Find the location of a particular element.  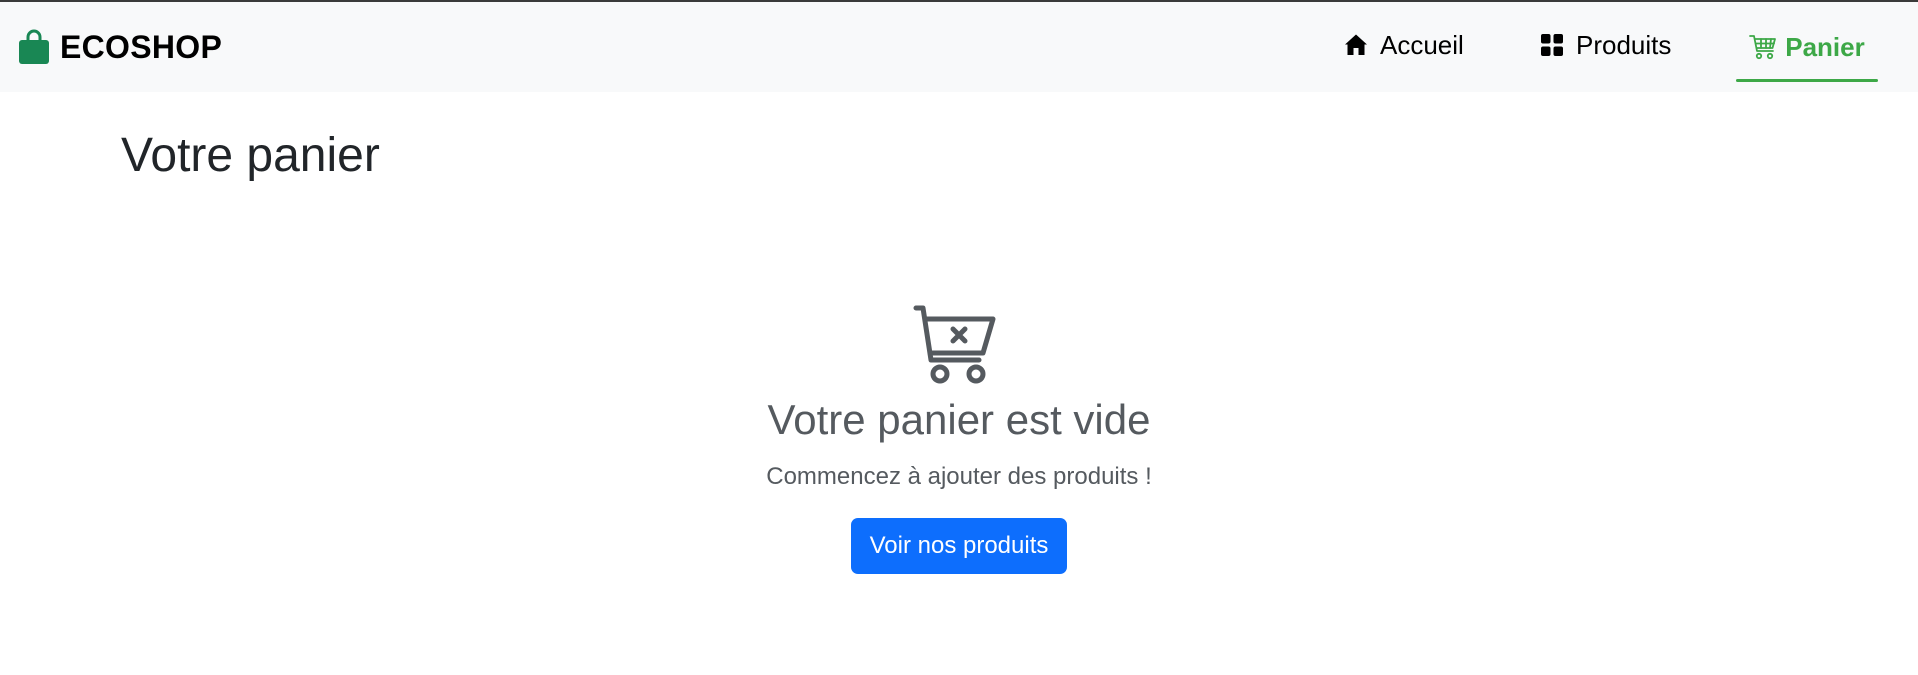

empty-cart-subtitle: Commencez à ajouter des produits ! is located at coordinates (959, 476).